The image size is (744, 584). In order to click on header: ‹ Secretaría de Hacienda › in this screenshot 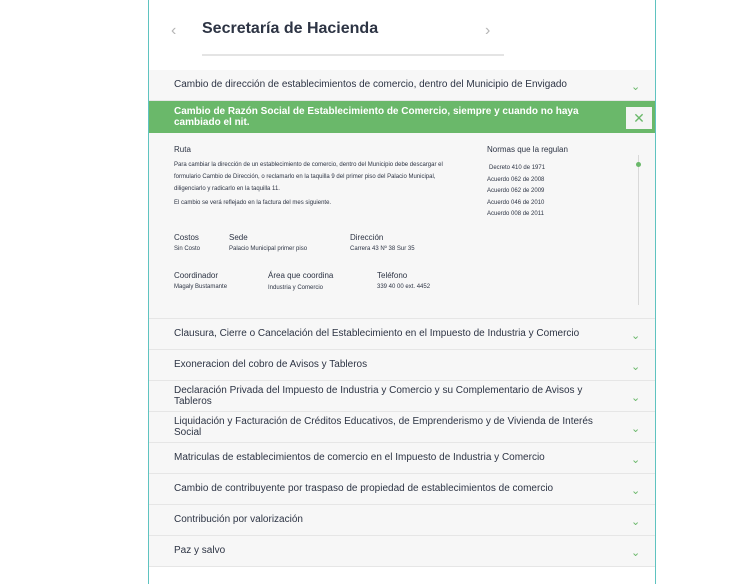, I will do `click(402, 35)`.